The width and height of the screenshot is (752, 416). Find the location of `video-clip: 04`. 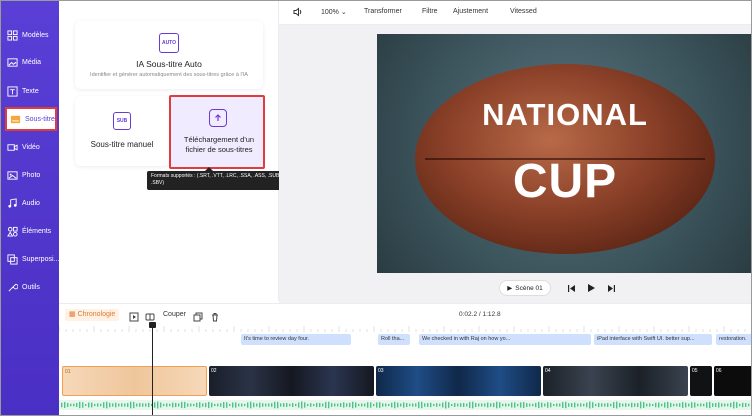

video-clip: 04 is located at coordinates (615, 381).